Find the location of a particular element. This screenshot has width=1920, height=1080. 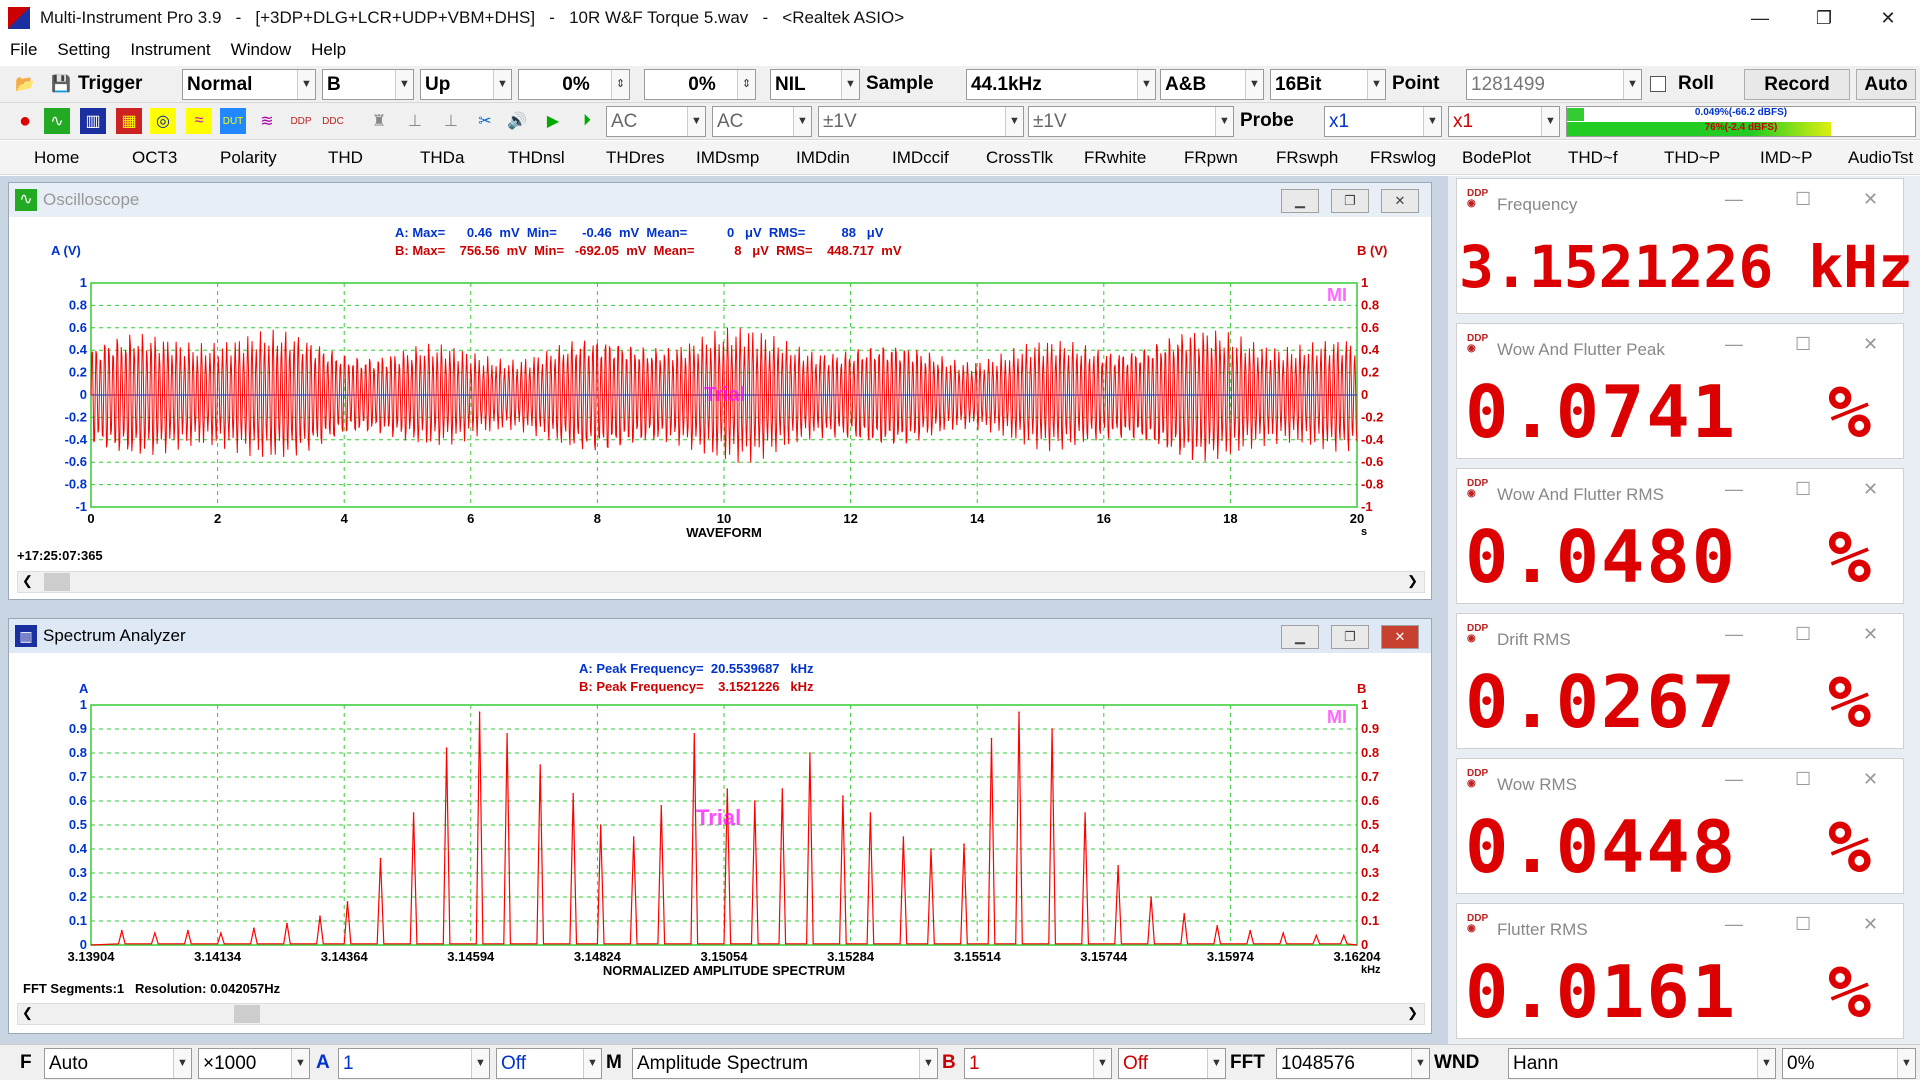

lissajous-icon: ◎ is located at coordinates (163, 121).